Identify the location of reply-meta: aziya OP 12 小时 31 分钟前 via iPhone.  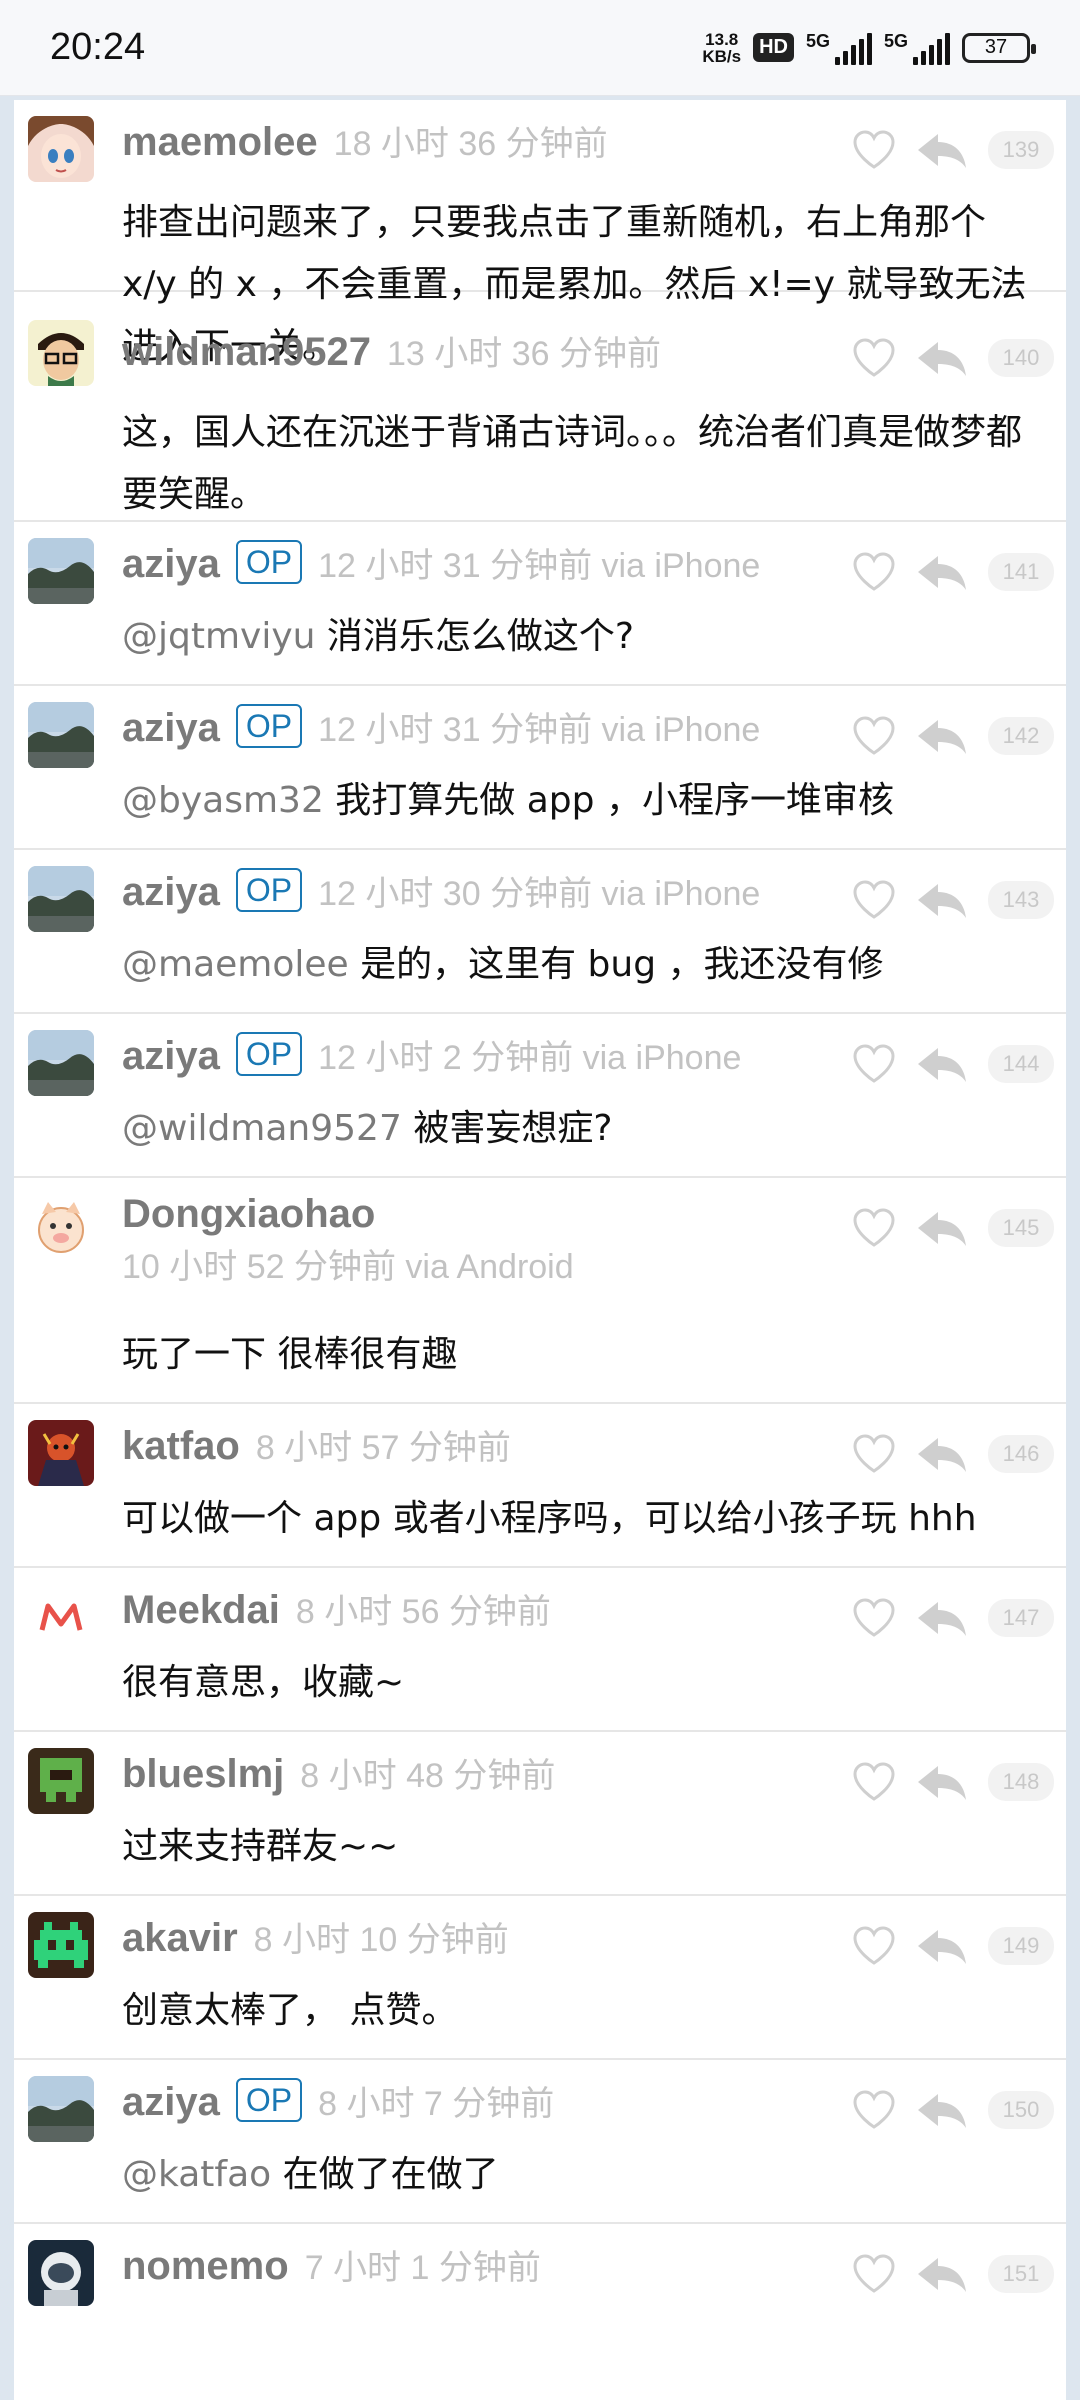
(482, 566).